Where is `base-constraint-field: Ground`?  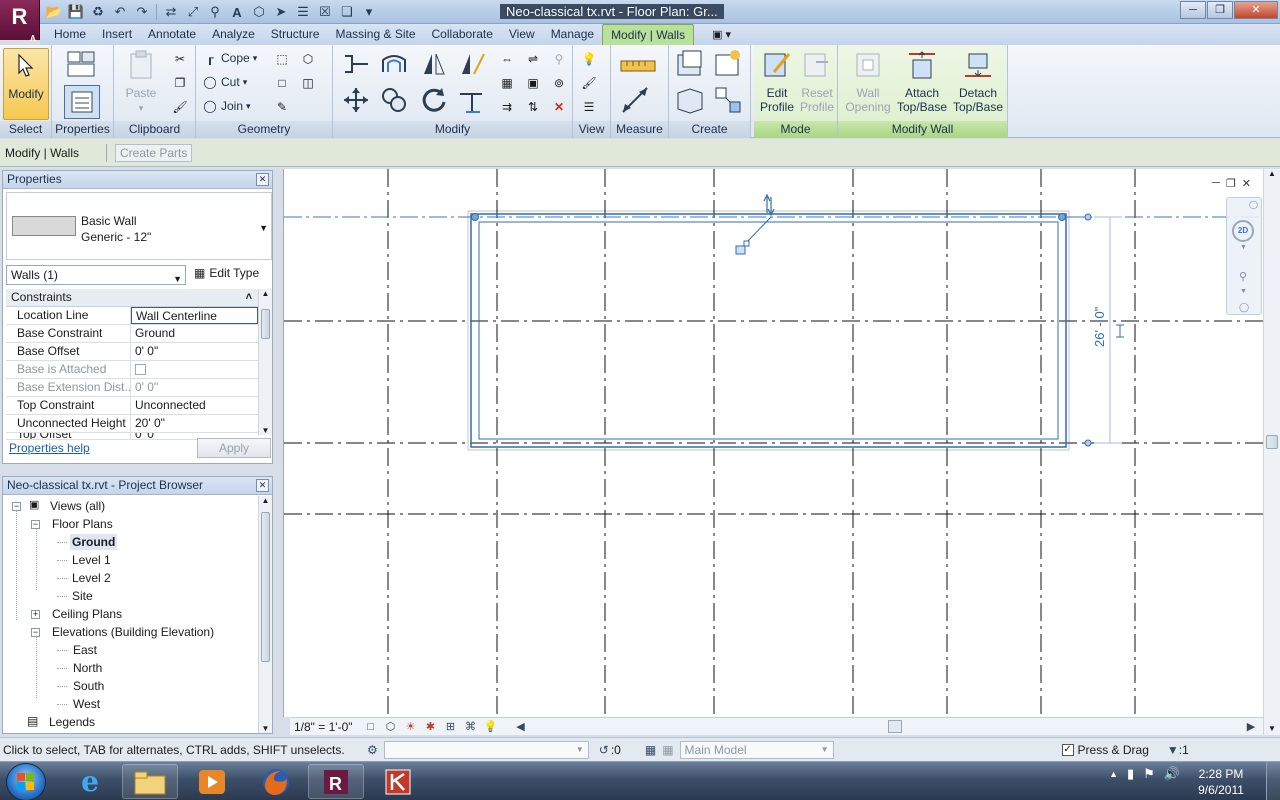
base-constraint-field: Ground is located at coordinates (194, 333).